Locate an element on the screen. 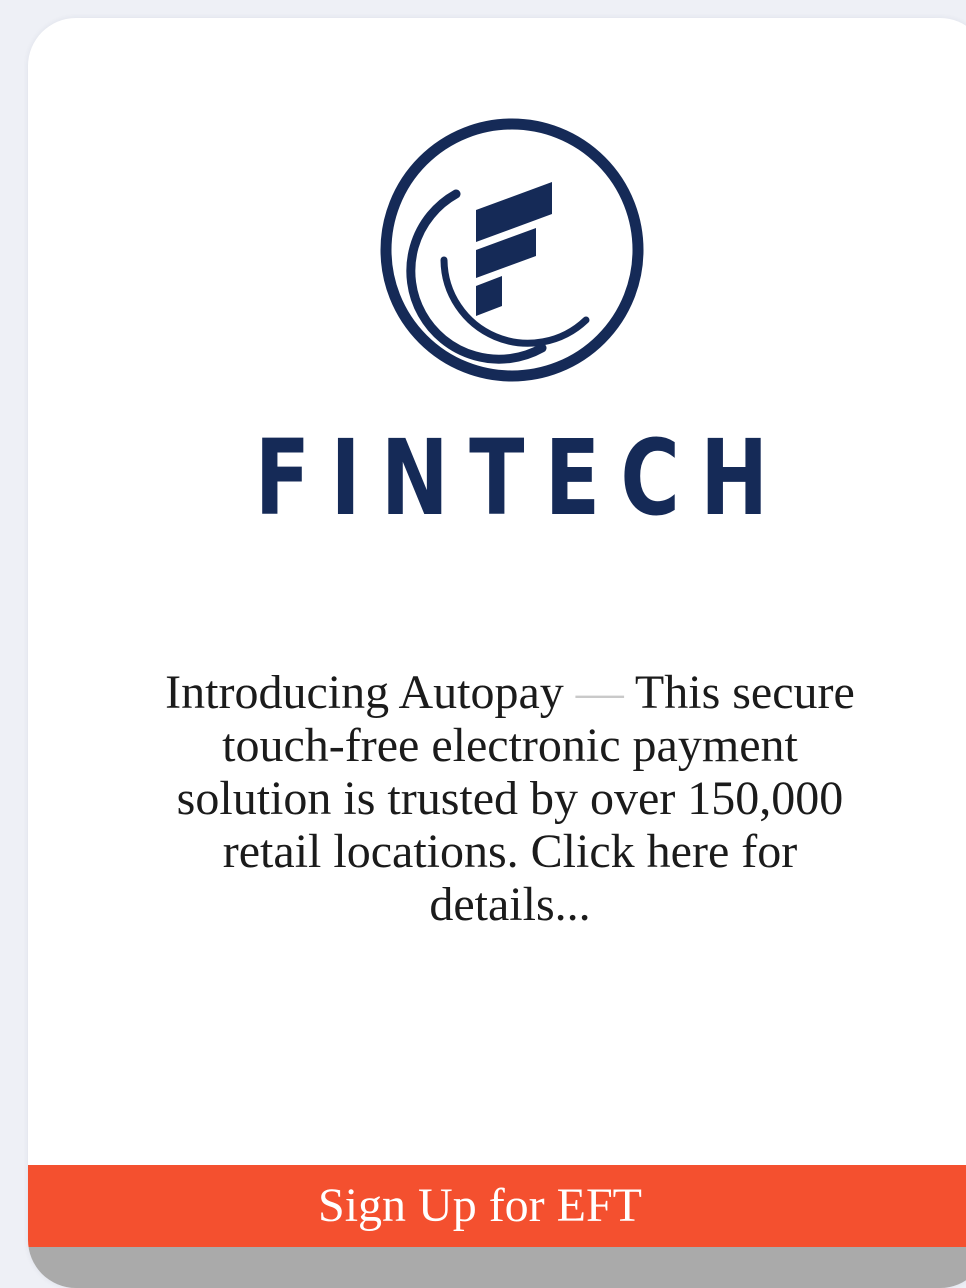  brand-name: FINTECH is located at coordinates (521, 478).